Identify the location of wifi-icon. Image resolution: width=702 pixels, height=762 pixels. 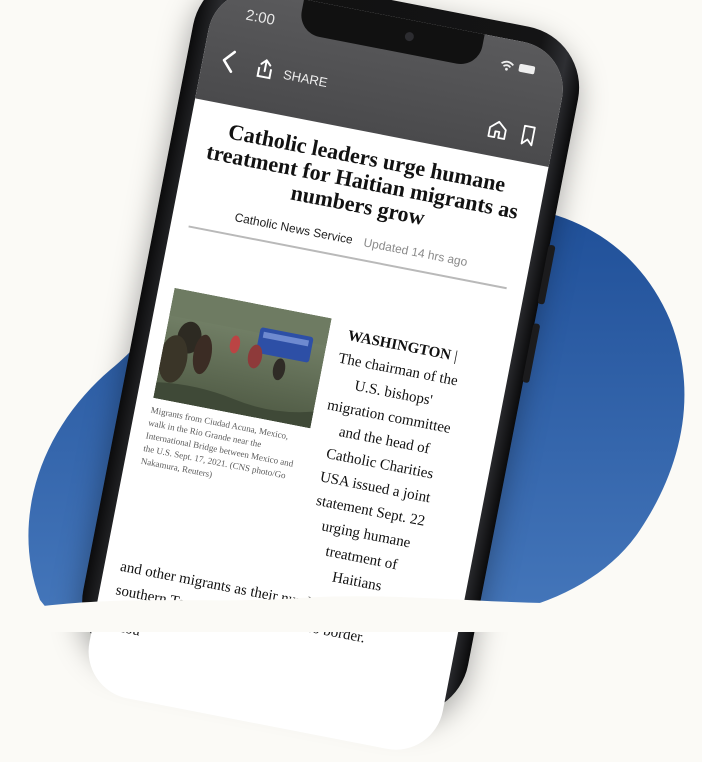
(518, 69).